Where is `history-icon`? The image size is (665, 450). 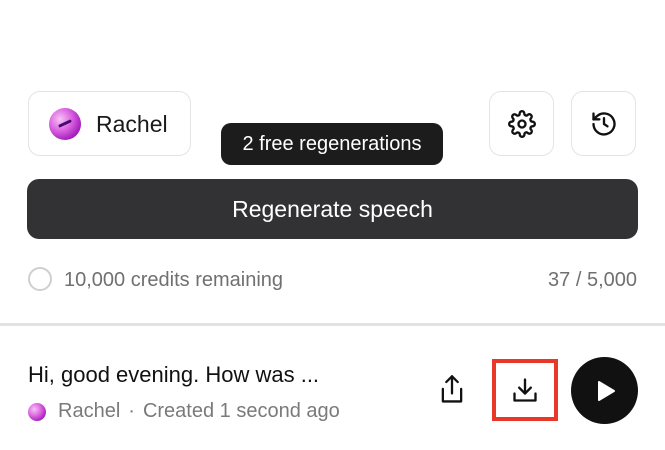
history-icon is located at coordinates (603, 123).